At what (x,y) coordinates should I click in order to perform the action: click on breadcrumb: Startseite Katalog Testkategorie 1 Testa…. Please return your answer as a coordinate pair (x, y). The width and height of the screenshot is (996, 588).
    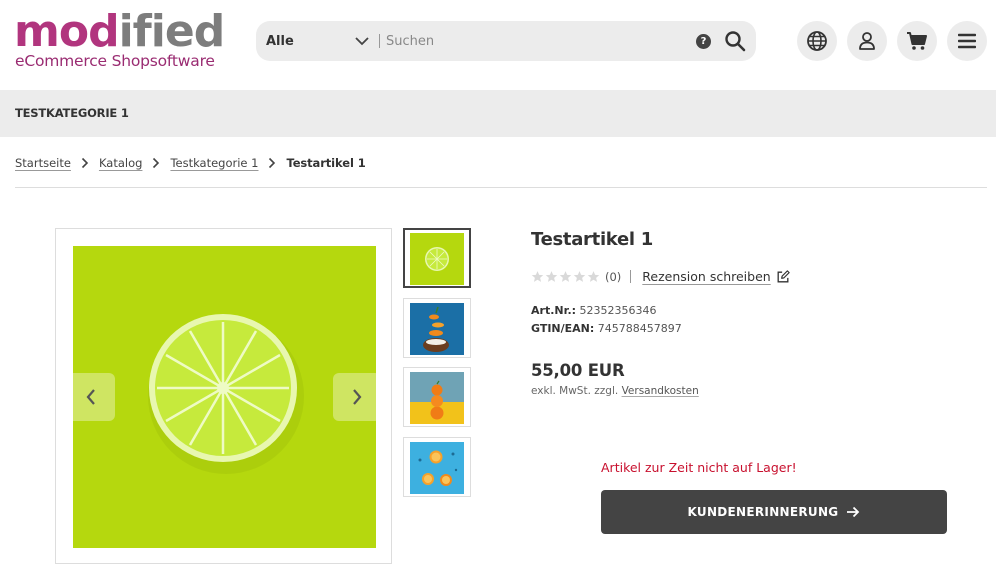
    Looking at the image, I should click on (190, 163).